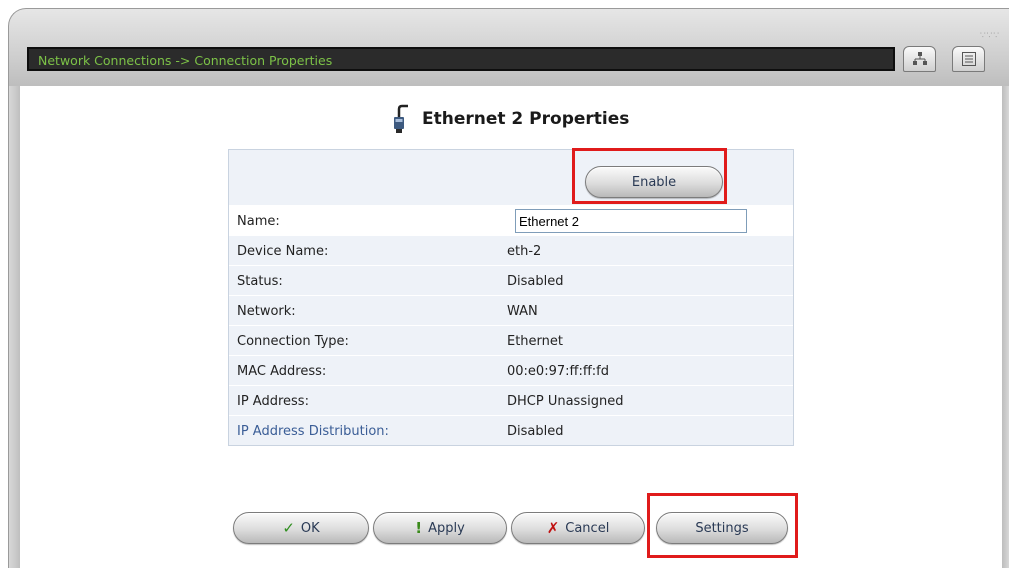 Image resolution: width=1009 pixels, height=568 pixels. Describe the element at coordinates (649, 176) in the screenshot. I see `highlight-box-enable` at that location.